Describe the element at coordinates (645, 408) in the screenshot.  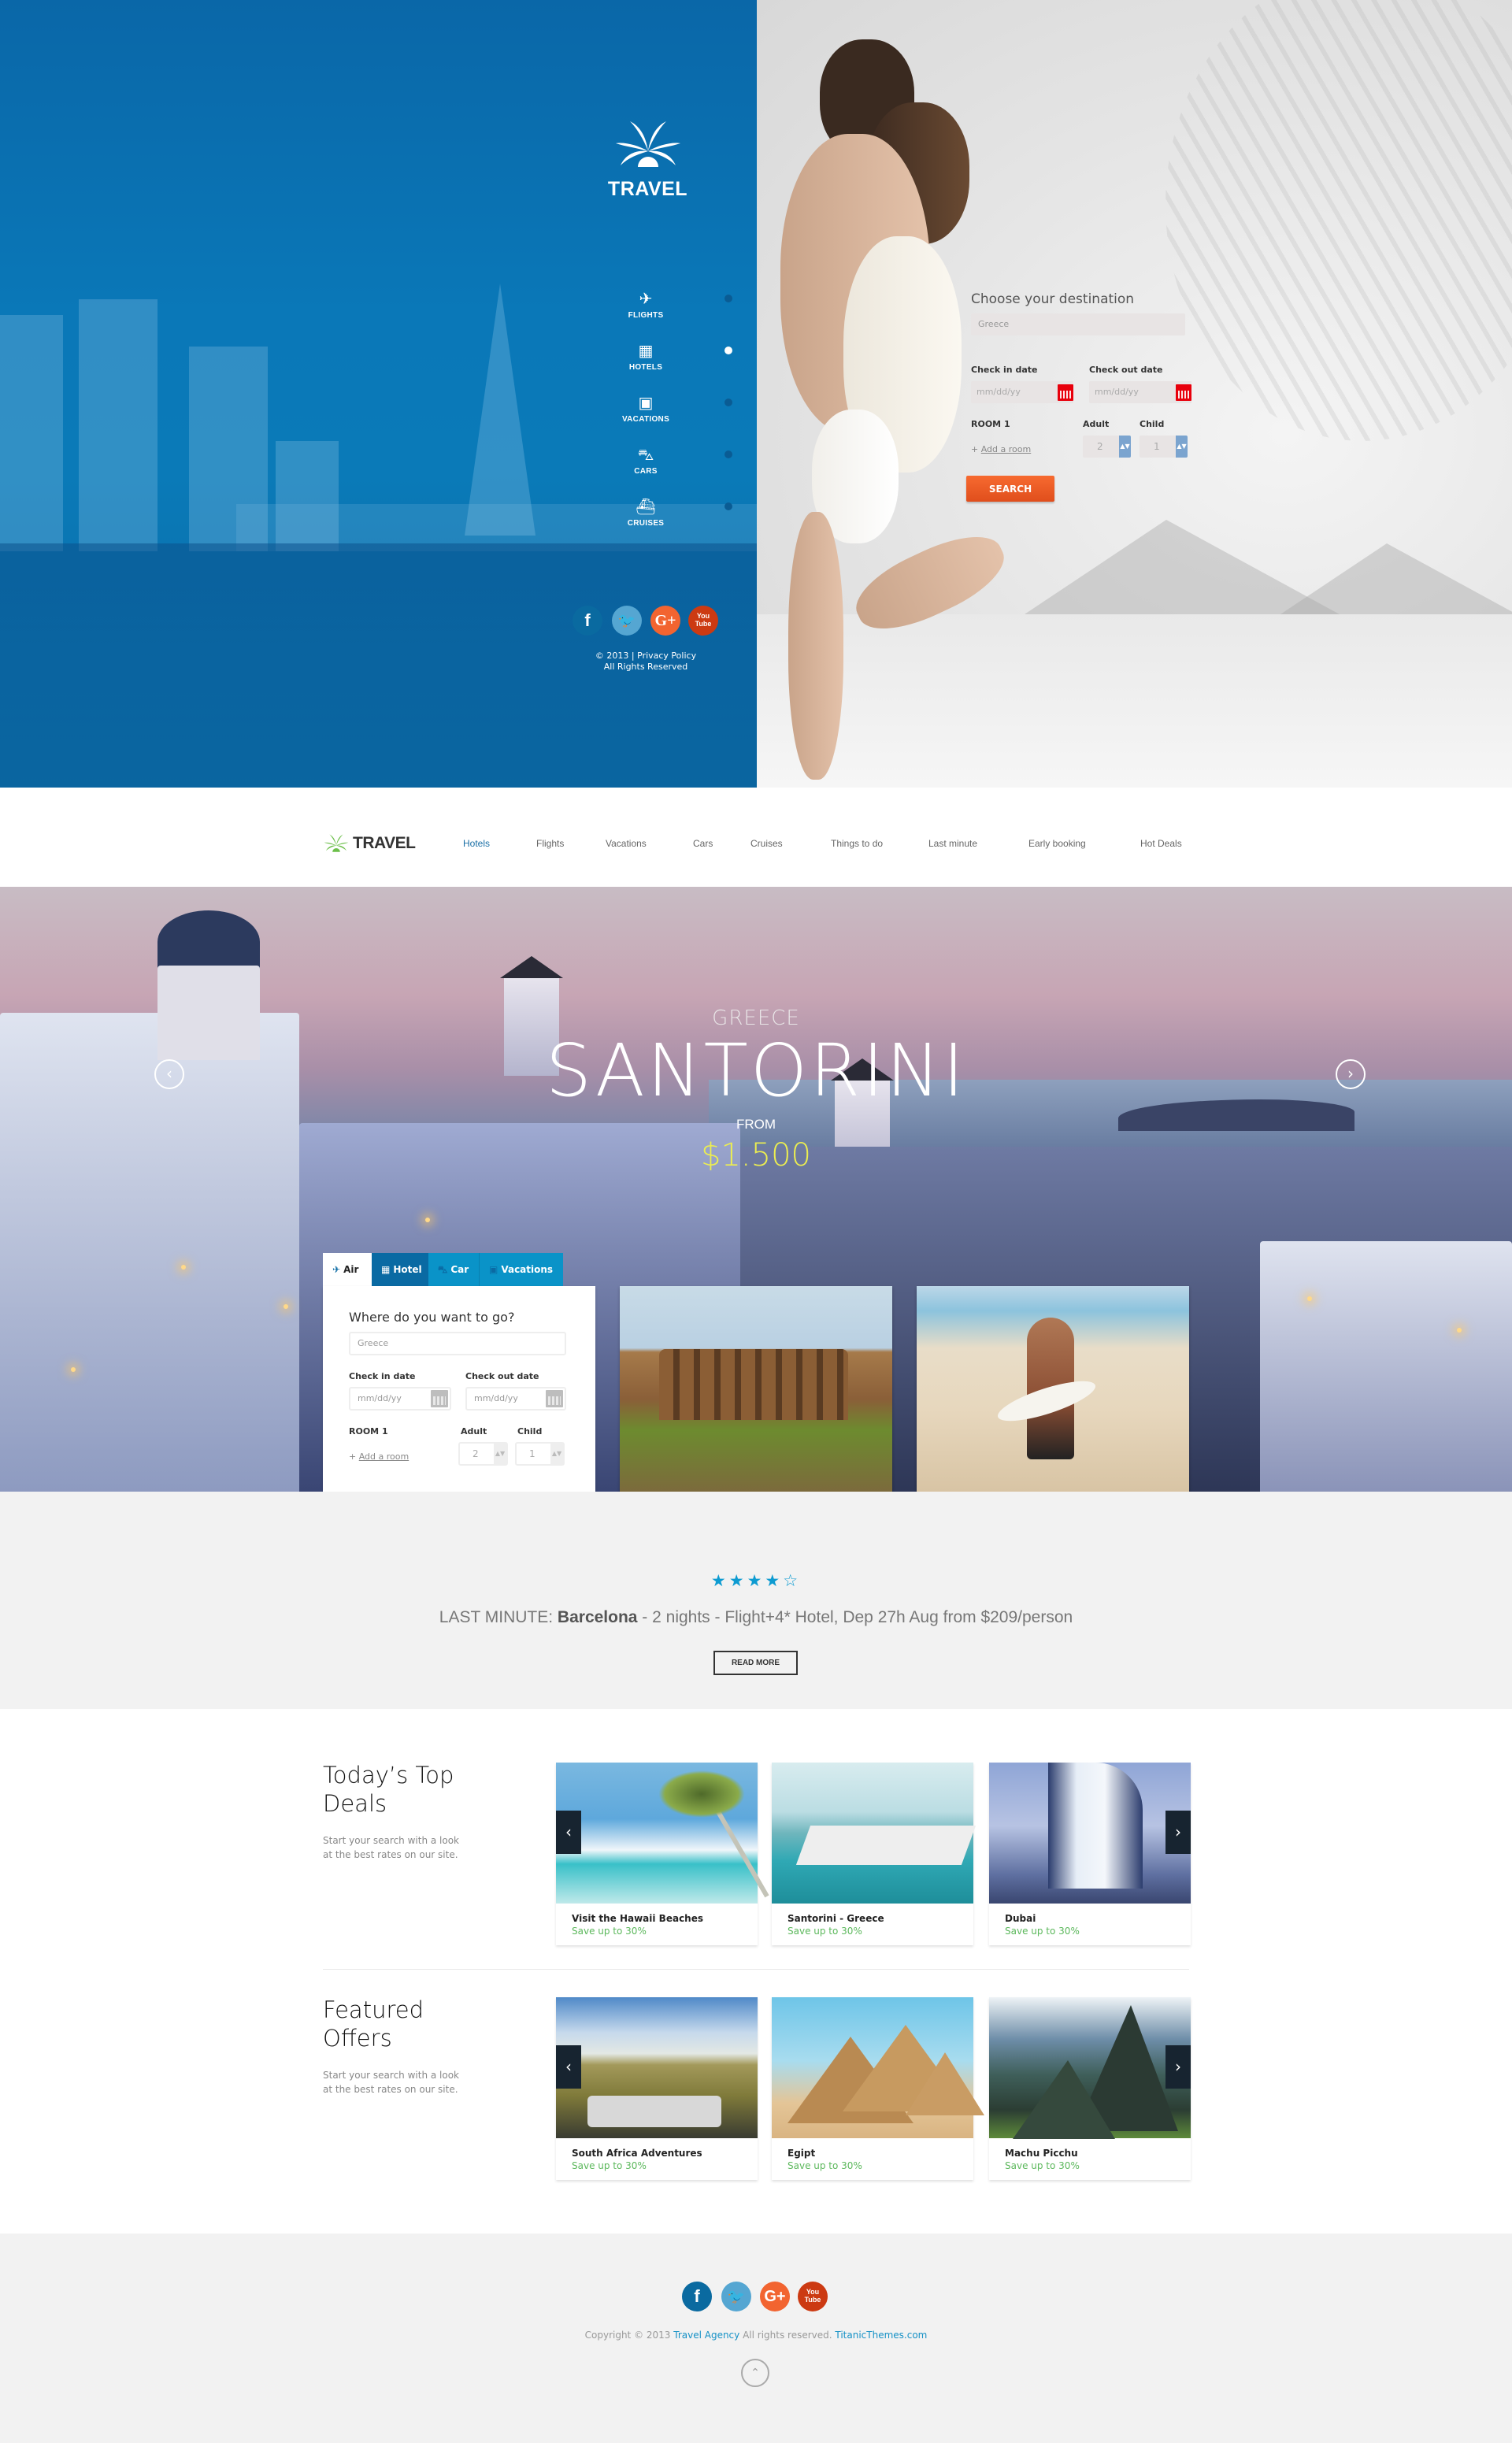
I see `side-nav-vacations: ▣ VACATIONS` at that location.